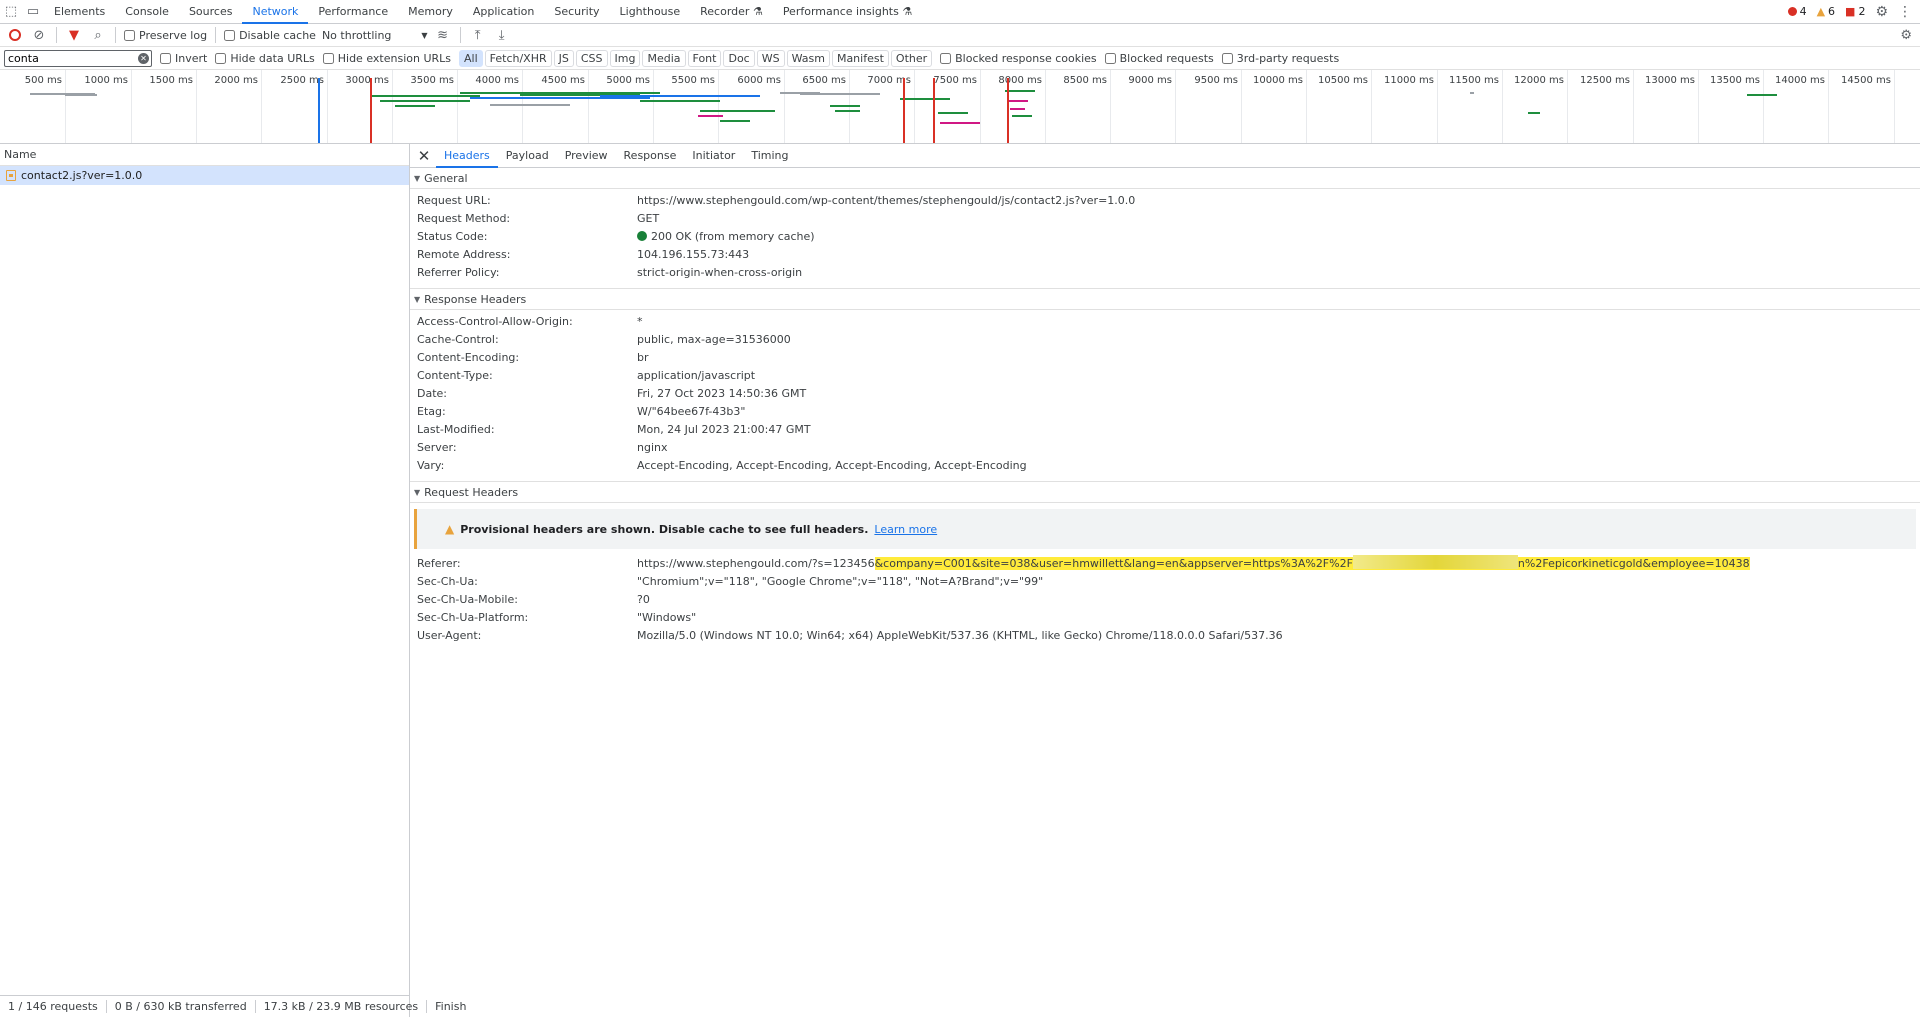 Image resolution: width=1920 pixels, height=1017 pixels. I want to click on tab-initiator: Initiator, so click(713, 156).